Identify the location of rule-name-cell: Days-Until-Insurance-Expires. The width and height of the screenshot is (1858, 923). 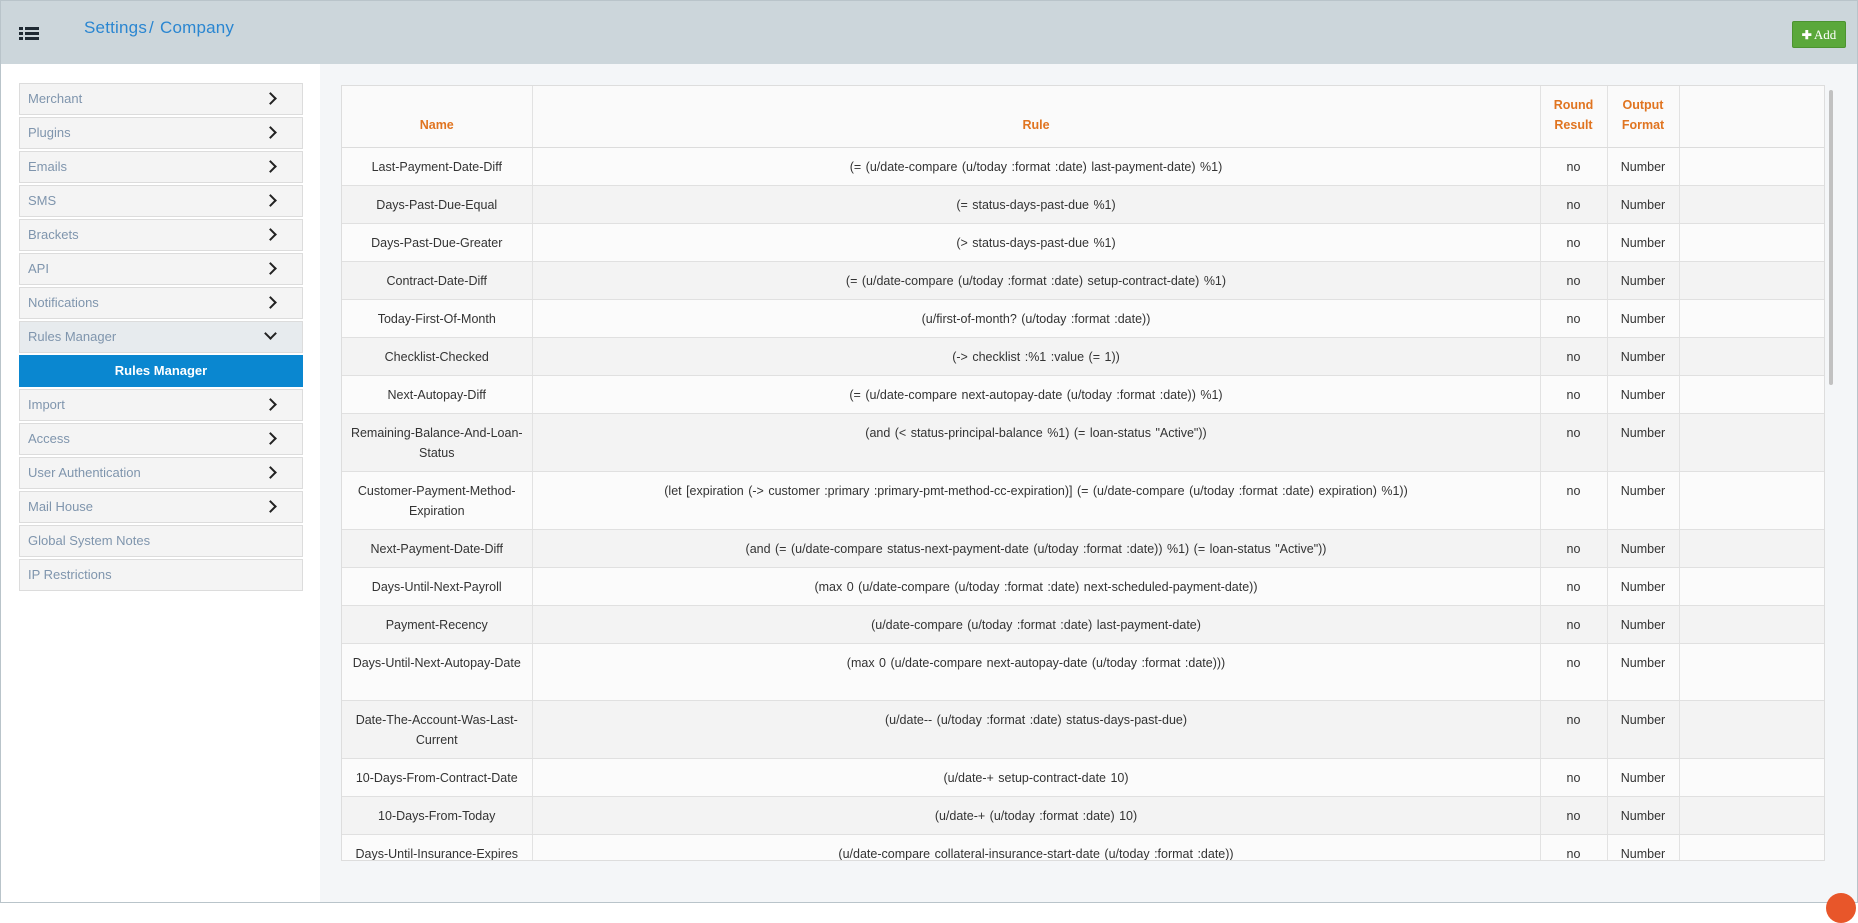
(437, 847).